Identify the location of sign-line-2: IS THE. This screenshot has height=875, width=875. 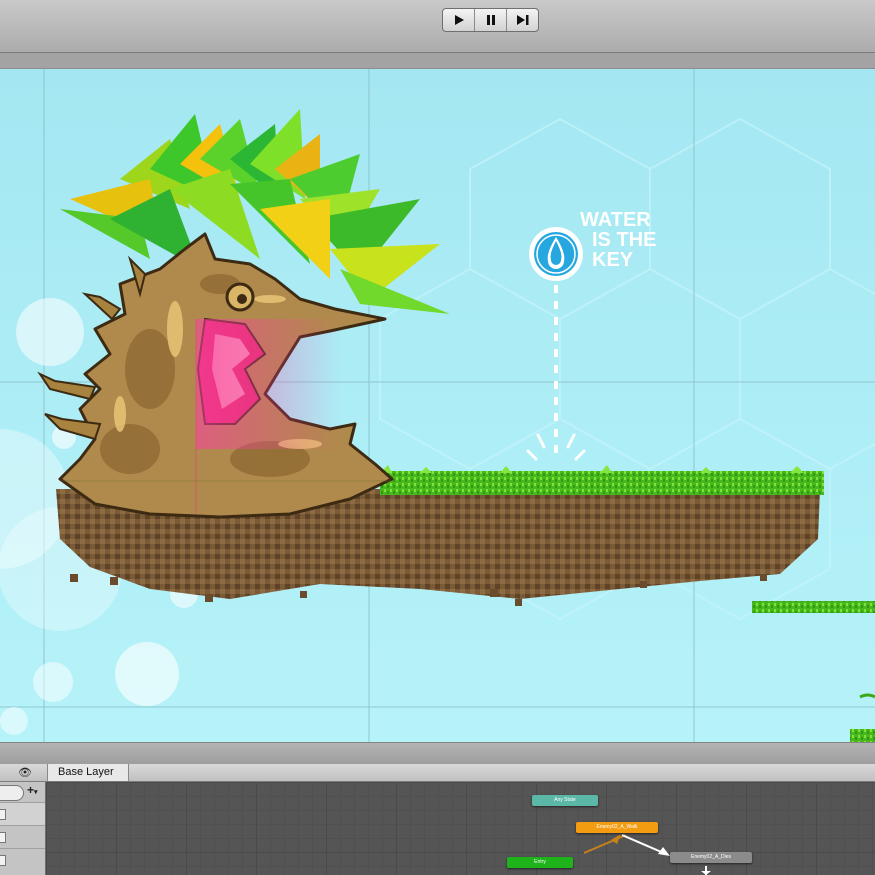
(624, 240).